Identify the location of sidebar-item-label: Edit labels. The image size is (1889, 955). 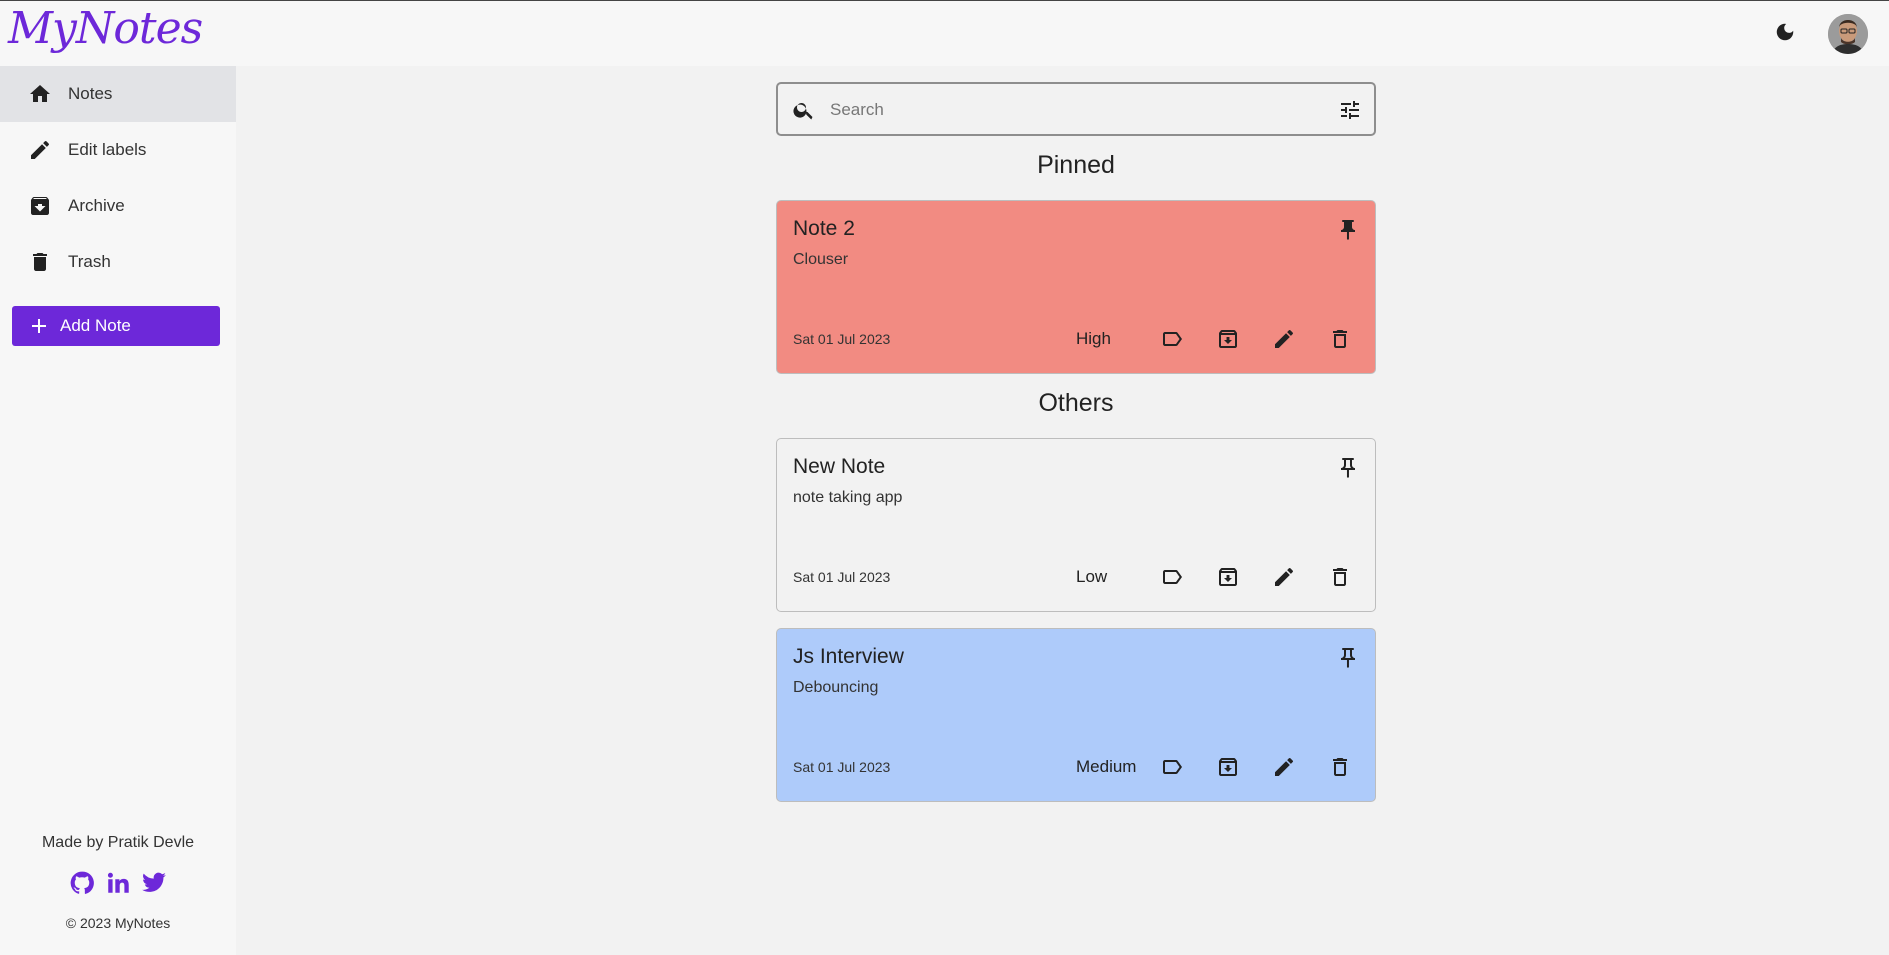
(107, 149).